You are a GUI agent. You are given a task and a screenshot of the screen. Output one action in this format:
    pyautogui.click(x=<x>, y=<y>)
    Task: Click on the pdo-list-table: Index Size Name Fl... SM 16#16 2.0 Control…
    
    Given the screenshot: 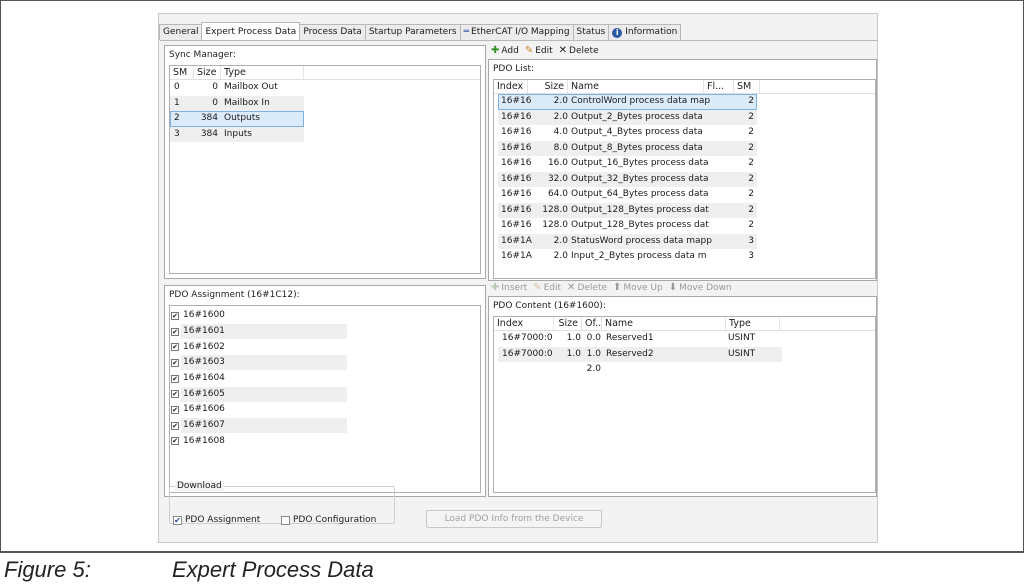 What is the action you would take?
    pyautogui.click(x=684, y=179)
    